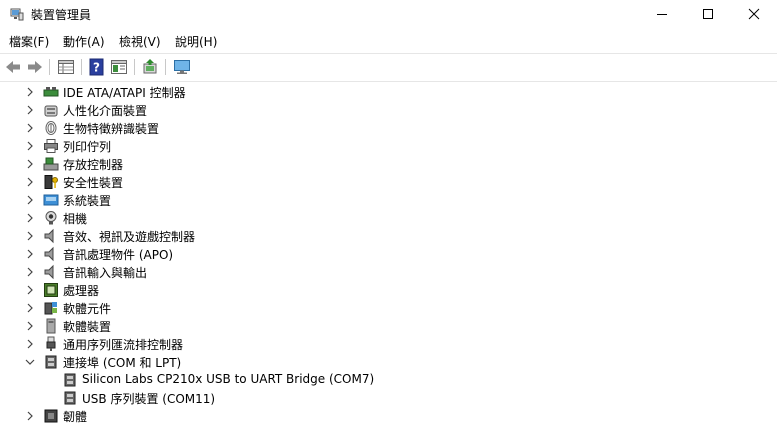 The width and height of the screenshot is (777, 425). What do you see at coordinates (119, 67) in the screenshot?
I see `details-pane-icon` at bounding box center [119, 67].